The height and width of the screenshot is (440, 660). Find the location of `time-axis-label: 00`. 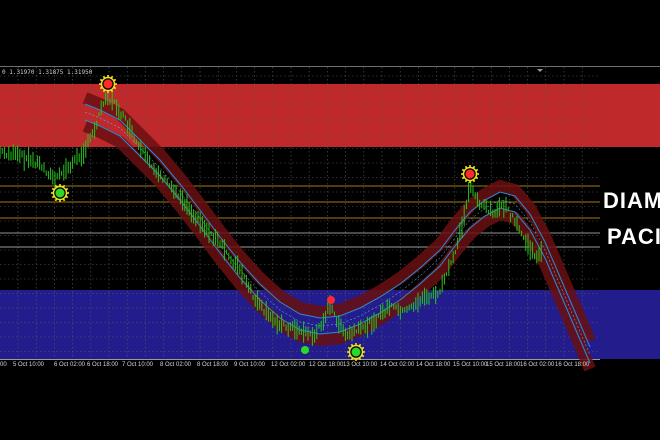

time-axis-label: 00 is located at coordinates (3, 365).